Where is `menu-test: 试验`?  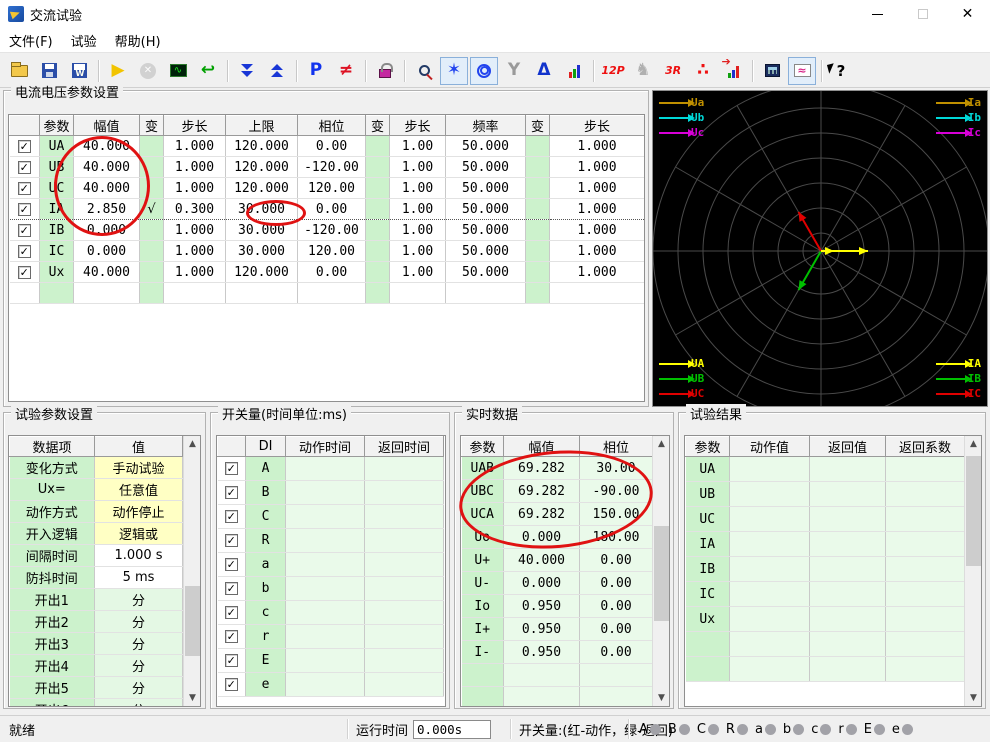 menu-test: 试验 is located at coordinates (84, 40).